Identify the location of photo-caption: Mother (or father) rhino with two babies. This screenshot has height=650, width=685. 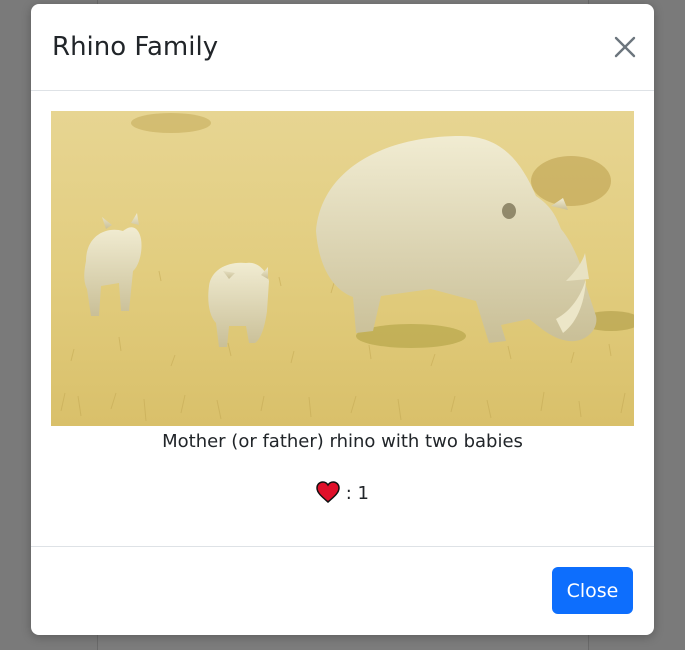
(342, 441).